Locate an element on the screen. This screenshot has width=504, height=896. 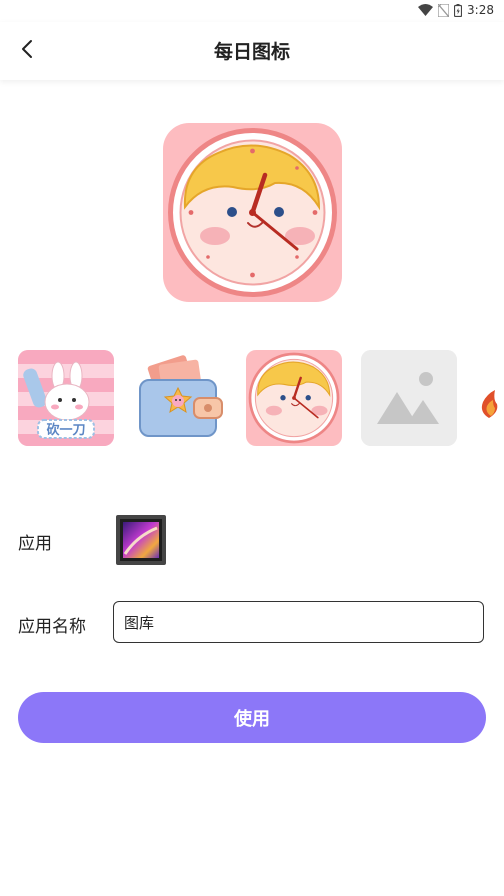
bunny-caption: 砍一刀 is located at coordinates (65, 430).